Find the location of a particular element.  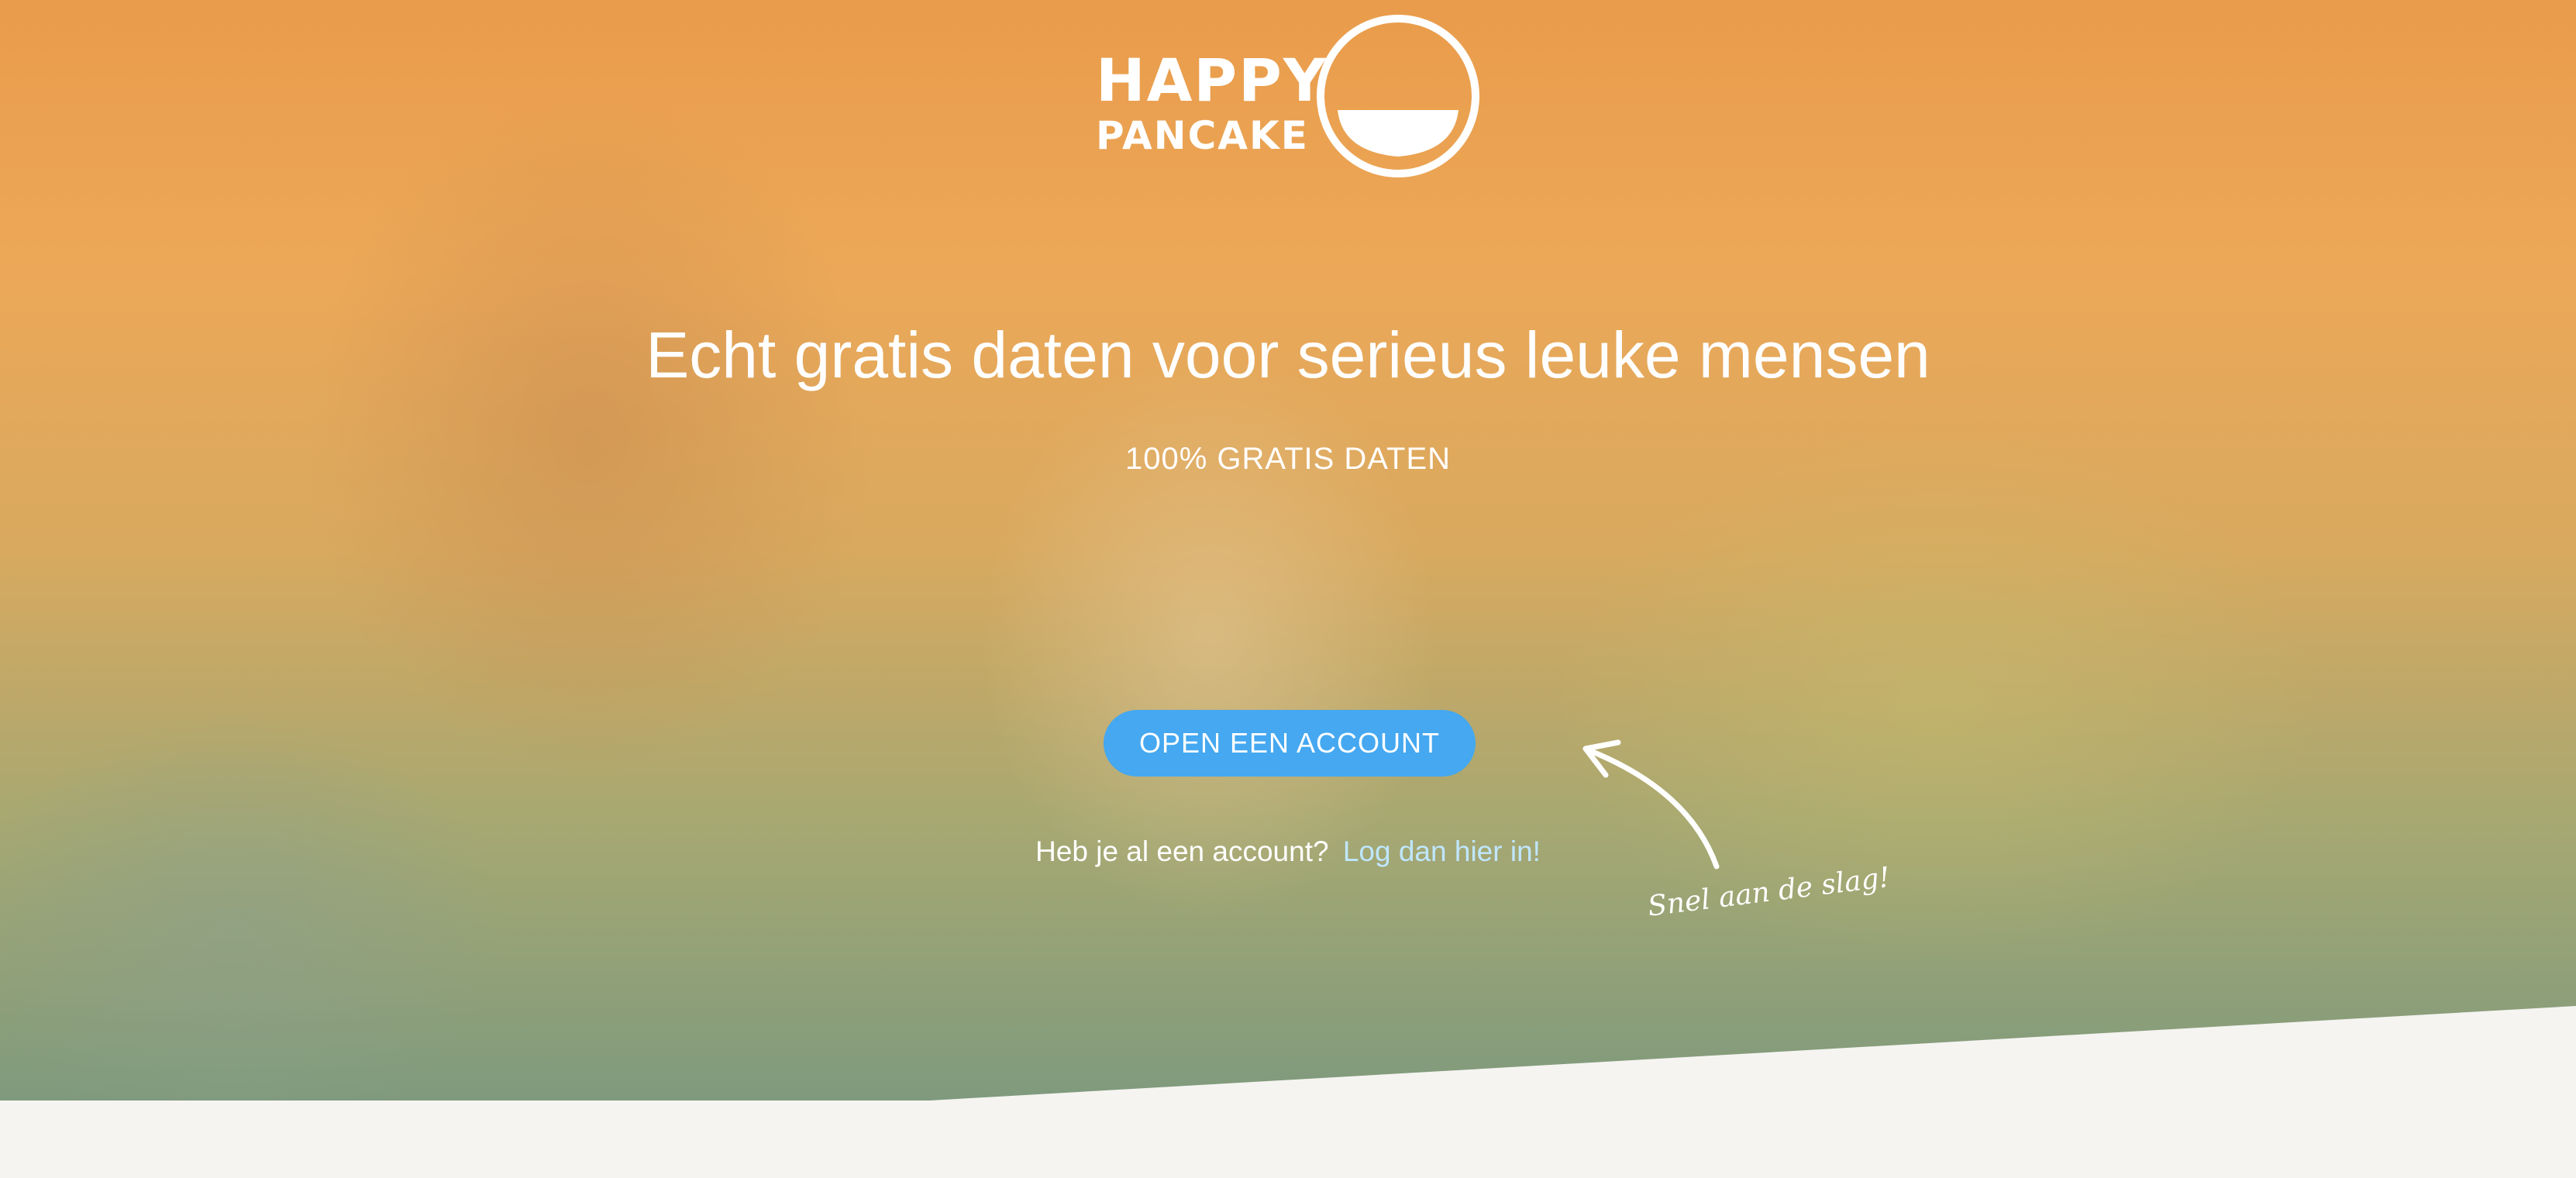

login-prompt-row: Heb je al een account? Log dan hier in! is located at coordinates (1288, 851).